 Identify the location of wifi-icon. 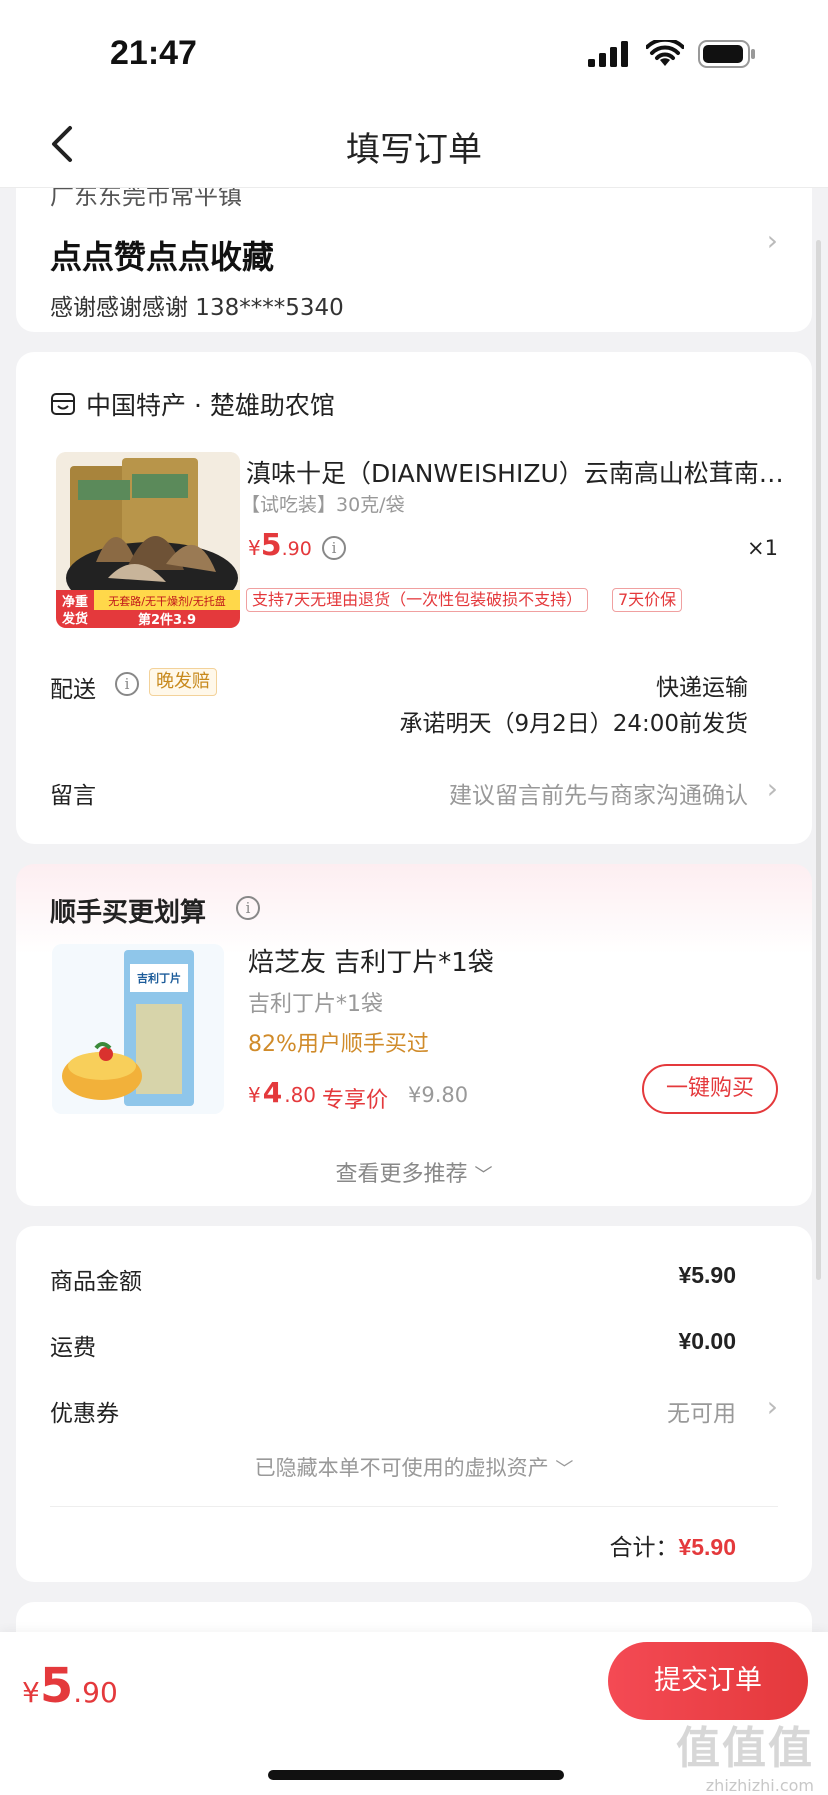
(665, 53).